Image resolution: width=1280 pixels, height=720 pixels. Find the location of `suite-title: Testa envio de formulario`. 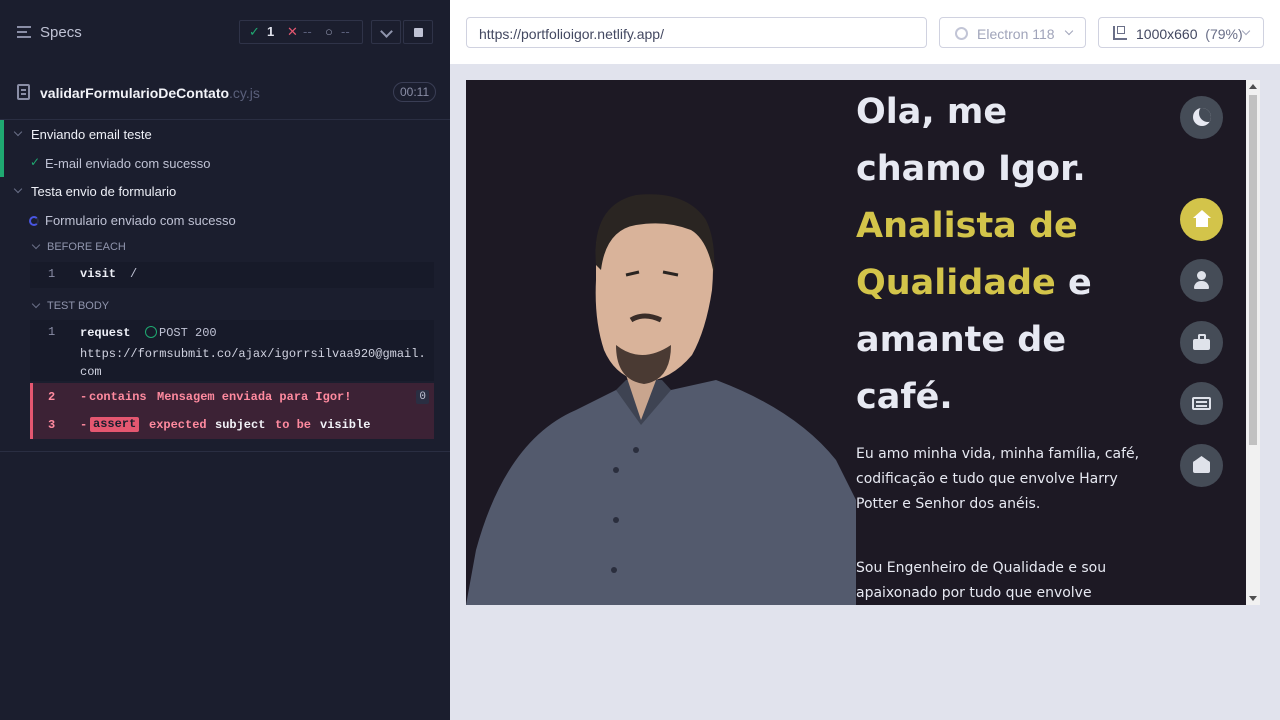

suite-title: Testa envio de formulario is located at coordinates (104, 191).